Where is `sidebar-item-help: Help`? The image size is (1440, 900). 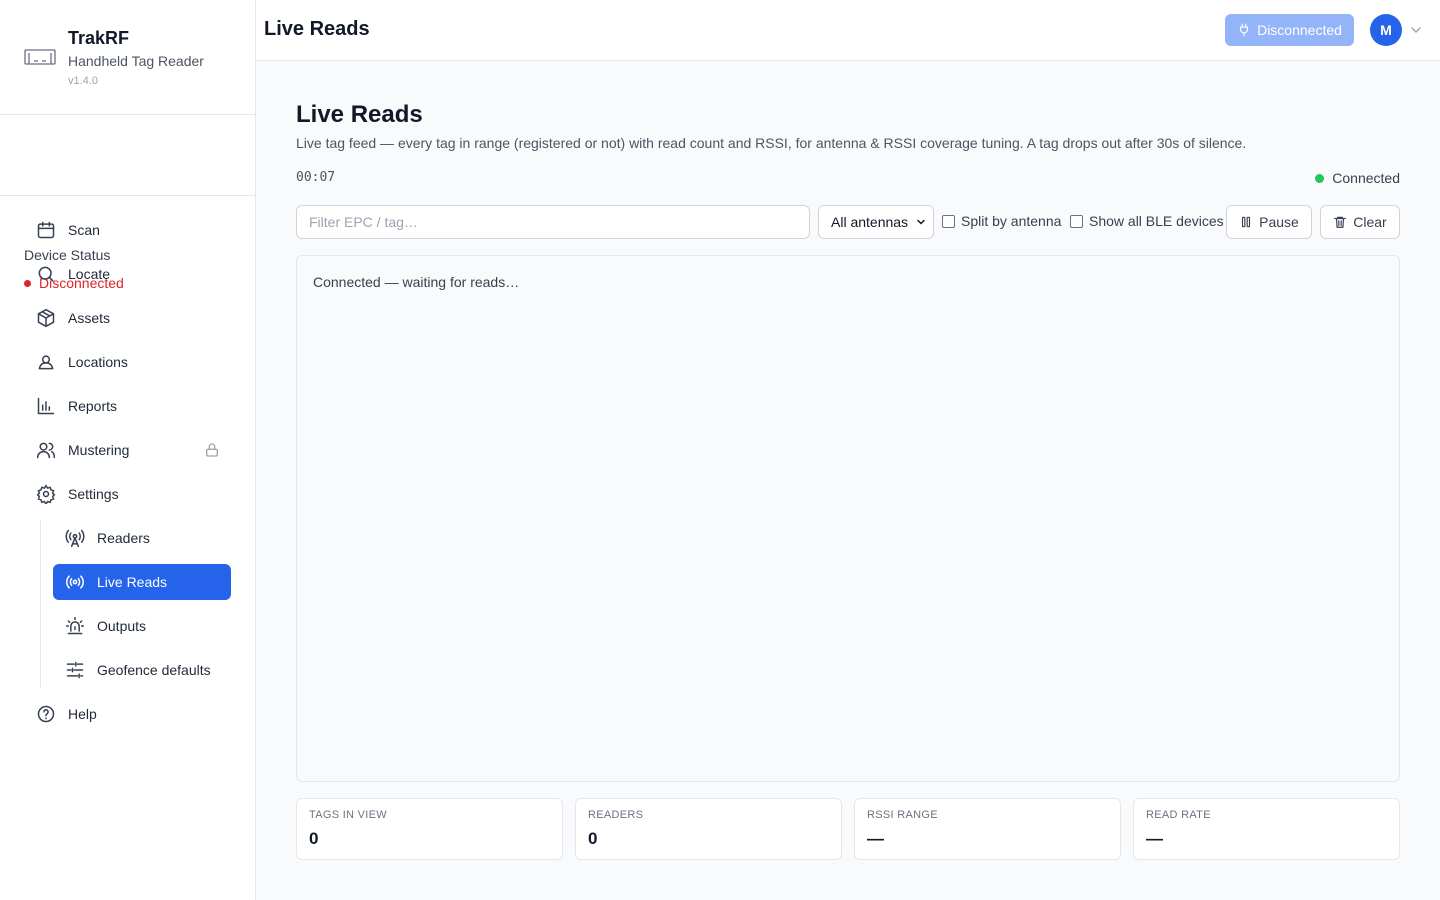 sidebar-item-help: Help is located at coordinates (128, 714).